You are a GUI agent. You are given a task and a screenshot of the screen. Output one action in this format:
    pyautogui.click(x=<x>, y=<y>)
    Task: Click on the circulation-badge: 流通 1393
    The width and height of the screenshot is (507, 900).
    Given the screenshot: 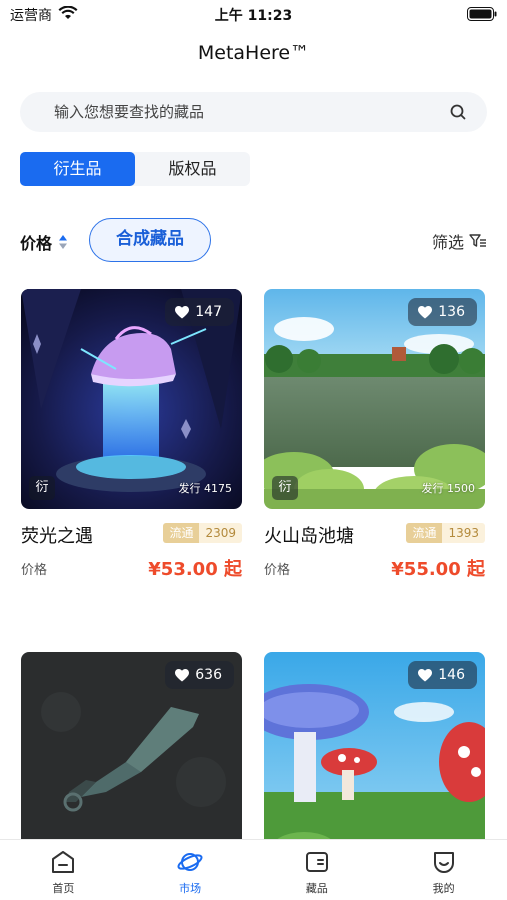 What is the action you would take?
    pyautogui.click(x=445, y=533)
    